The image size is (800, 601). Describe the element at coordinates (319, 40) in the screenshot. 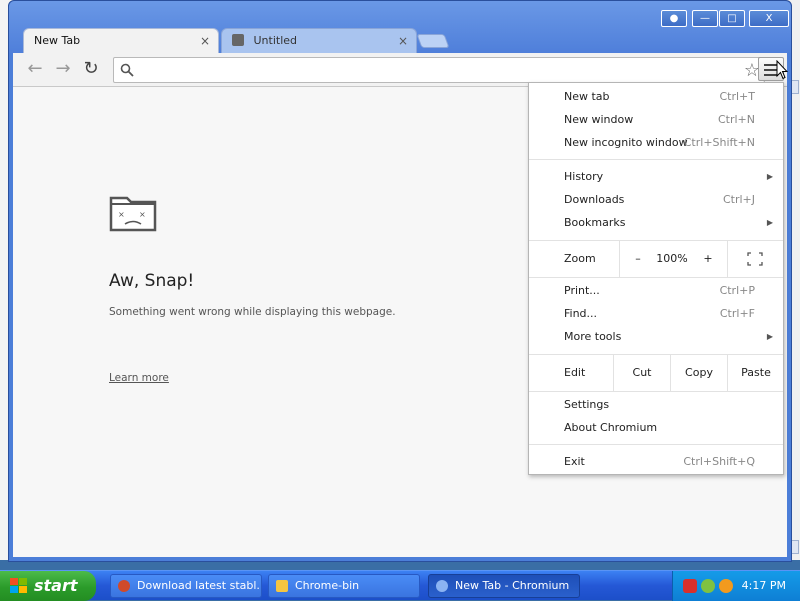

I see `tab-untitled: Untitled ×` at that location.